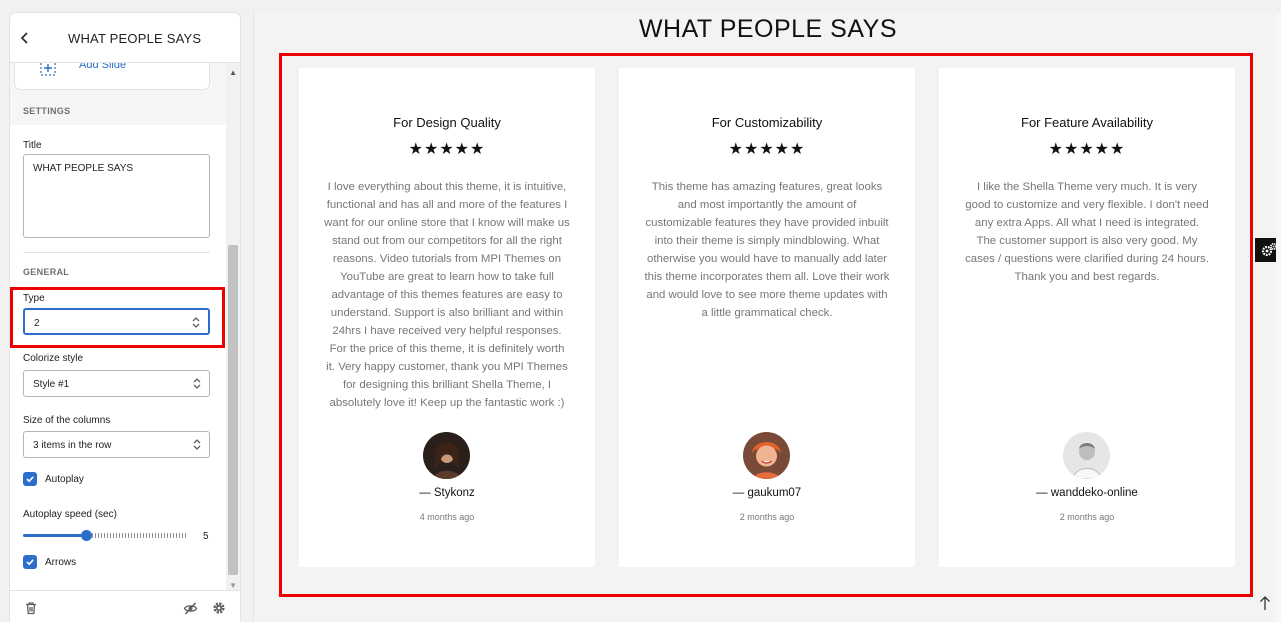 The image size is (1281, 622). What do you see at coordinates (1269, 250) in the screenshot?
I see `gears-icon` at bounding box center [1269, 250].